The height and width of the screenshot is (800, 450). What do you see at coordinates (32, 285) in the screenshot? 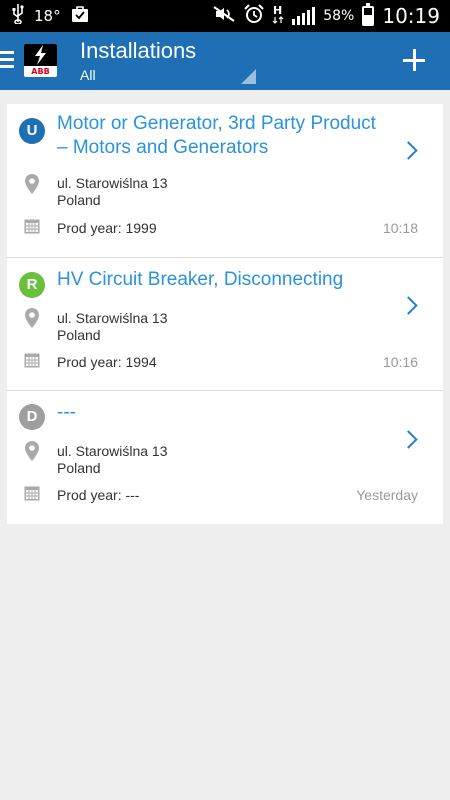
I see `status-badge: R` at bounding box center [32, 285].